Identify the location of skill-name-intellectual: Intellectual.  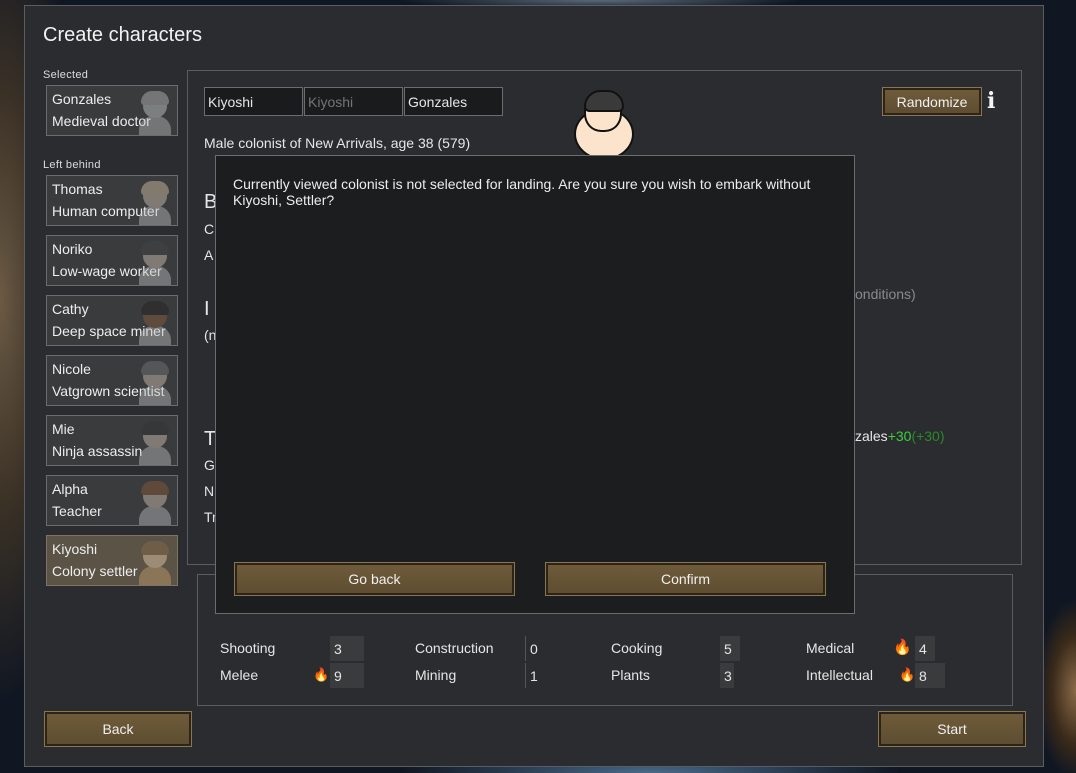
(839, 675).